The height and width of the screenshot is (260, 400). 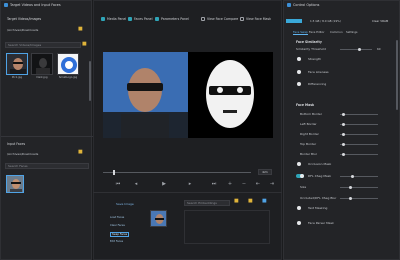 What do you see at coordinates (272, 184) in the screenshot?
I see `next-marker-icon: ⇥` at bounding box center [272, 184].